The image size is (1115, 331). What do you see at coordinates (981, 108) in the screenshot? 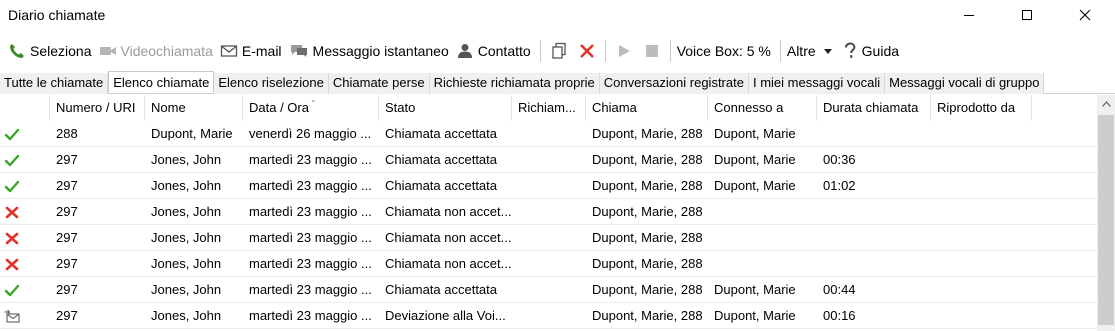
I see `column-header-played: Riprodotto da` at bounding box center [981, 108].